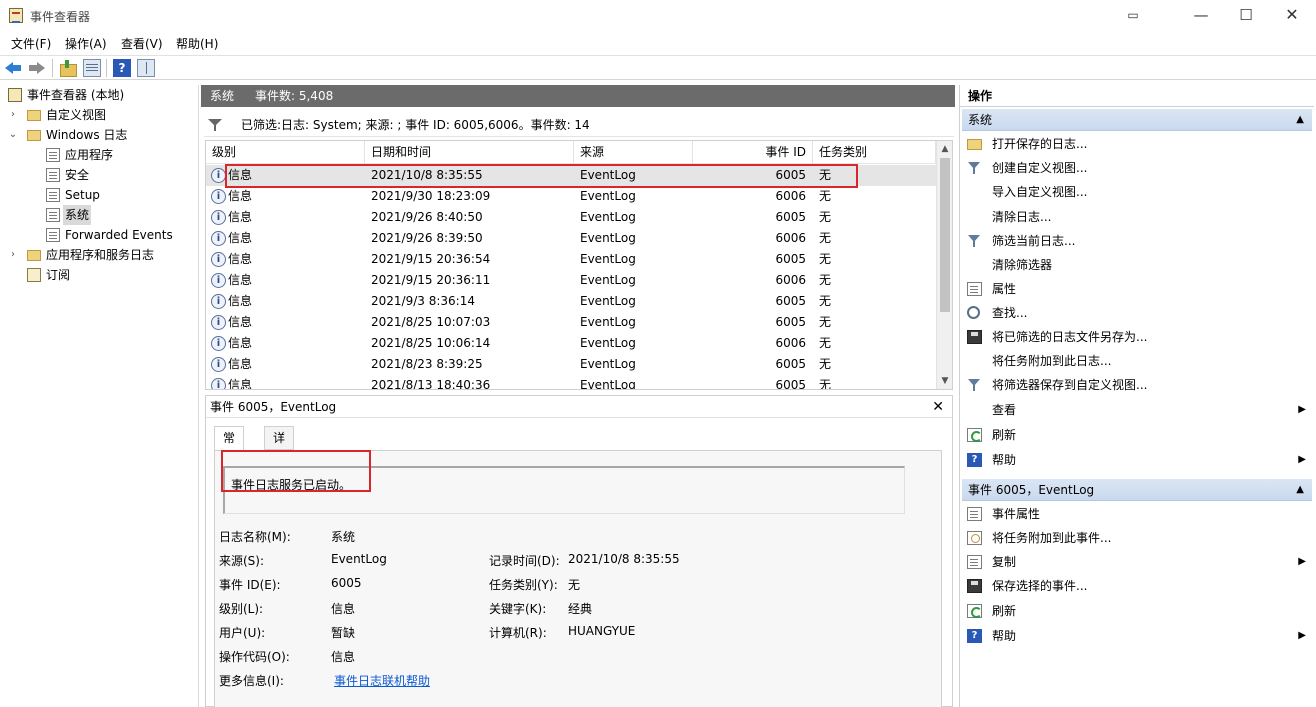  I want to click on info-icon: i, so click(218, 301).